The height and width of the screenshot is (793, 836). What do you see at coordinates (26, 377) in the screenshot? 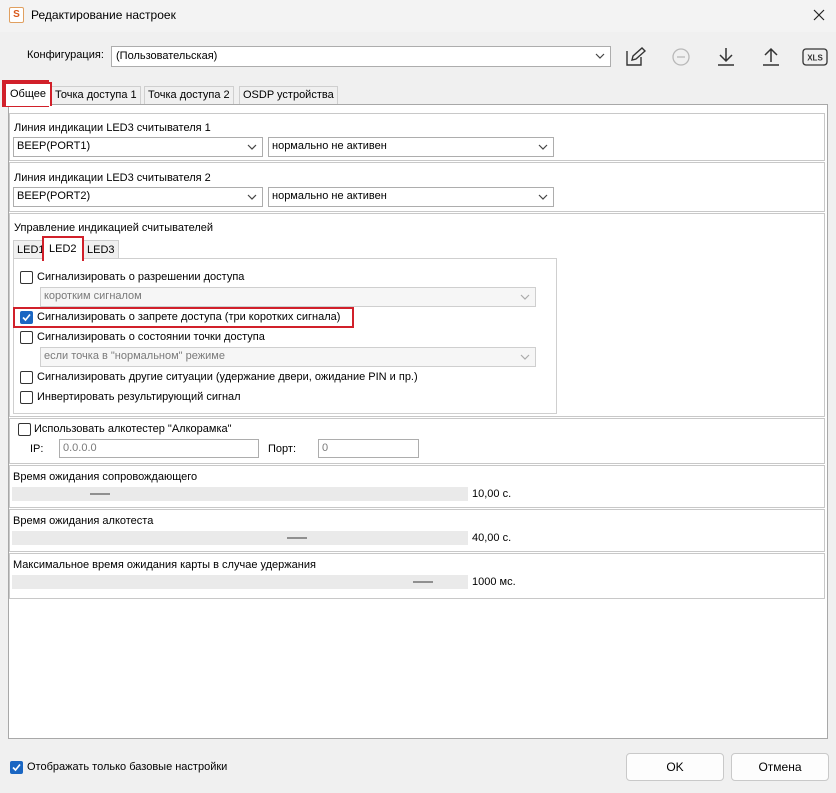
I see `signal-other-situations-checkbox` at bounding box center [26, 377].